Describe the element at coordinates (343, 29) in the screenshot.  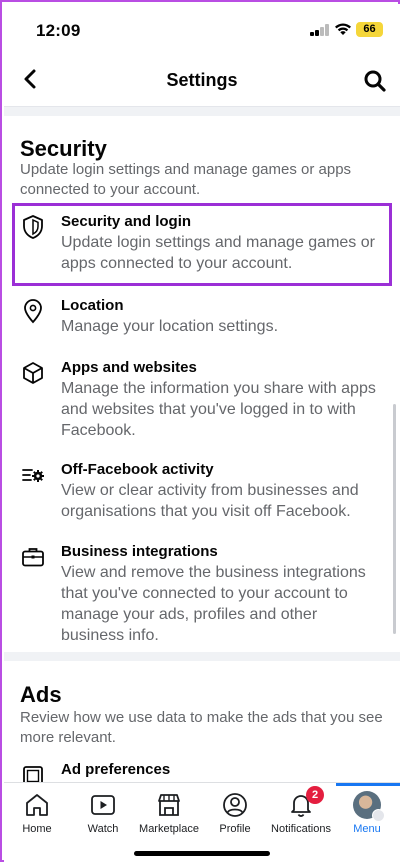
I see `wifi-icon` at that location.